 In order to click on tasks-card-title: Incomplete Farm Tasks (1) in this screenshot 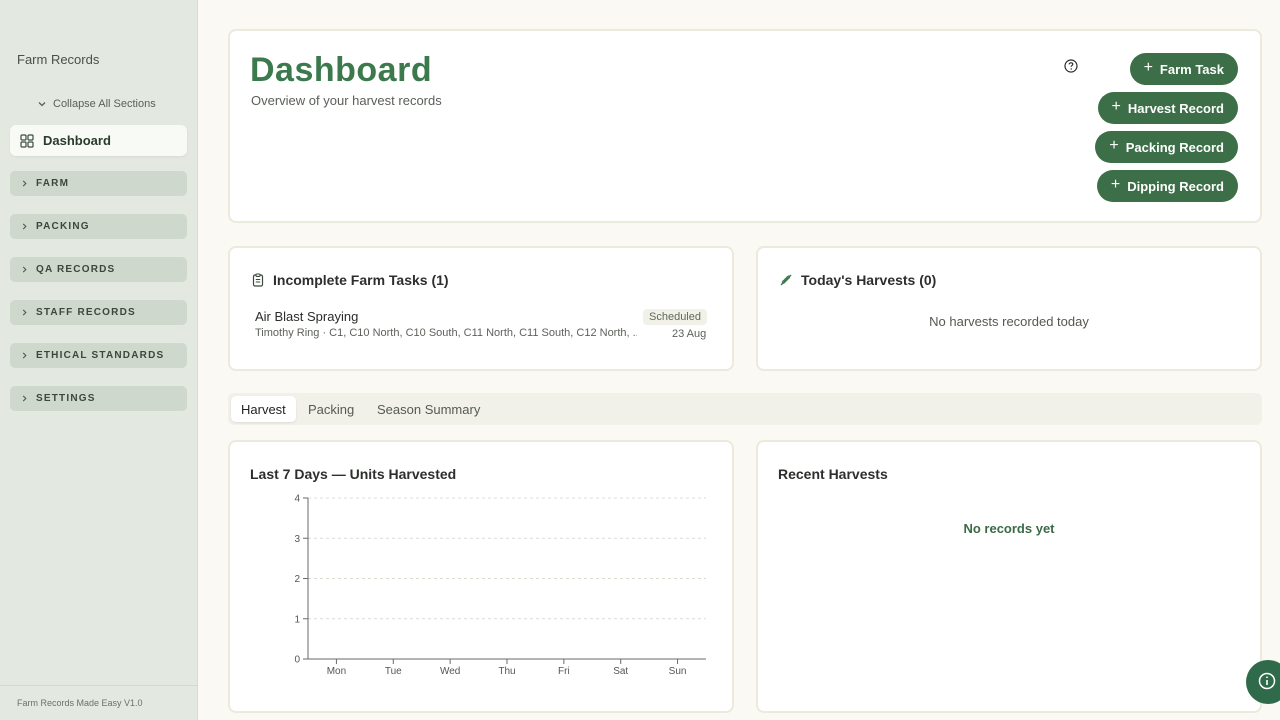, I will do `click(350, 280)`.